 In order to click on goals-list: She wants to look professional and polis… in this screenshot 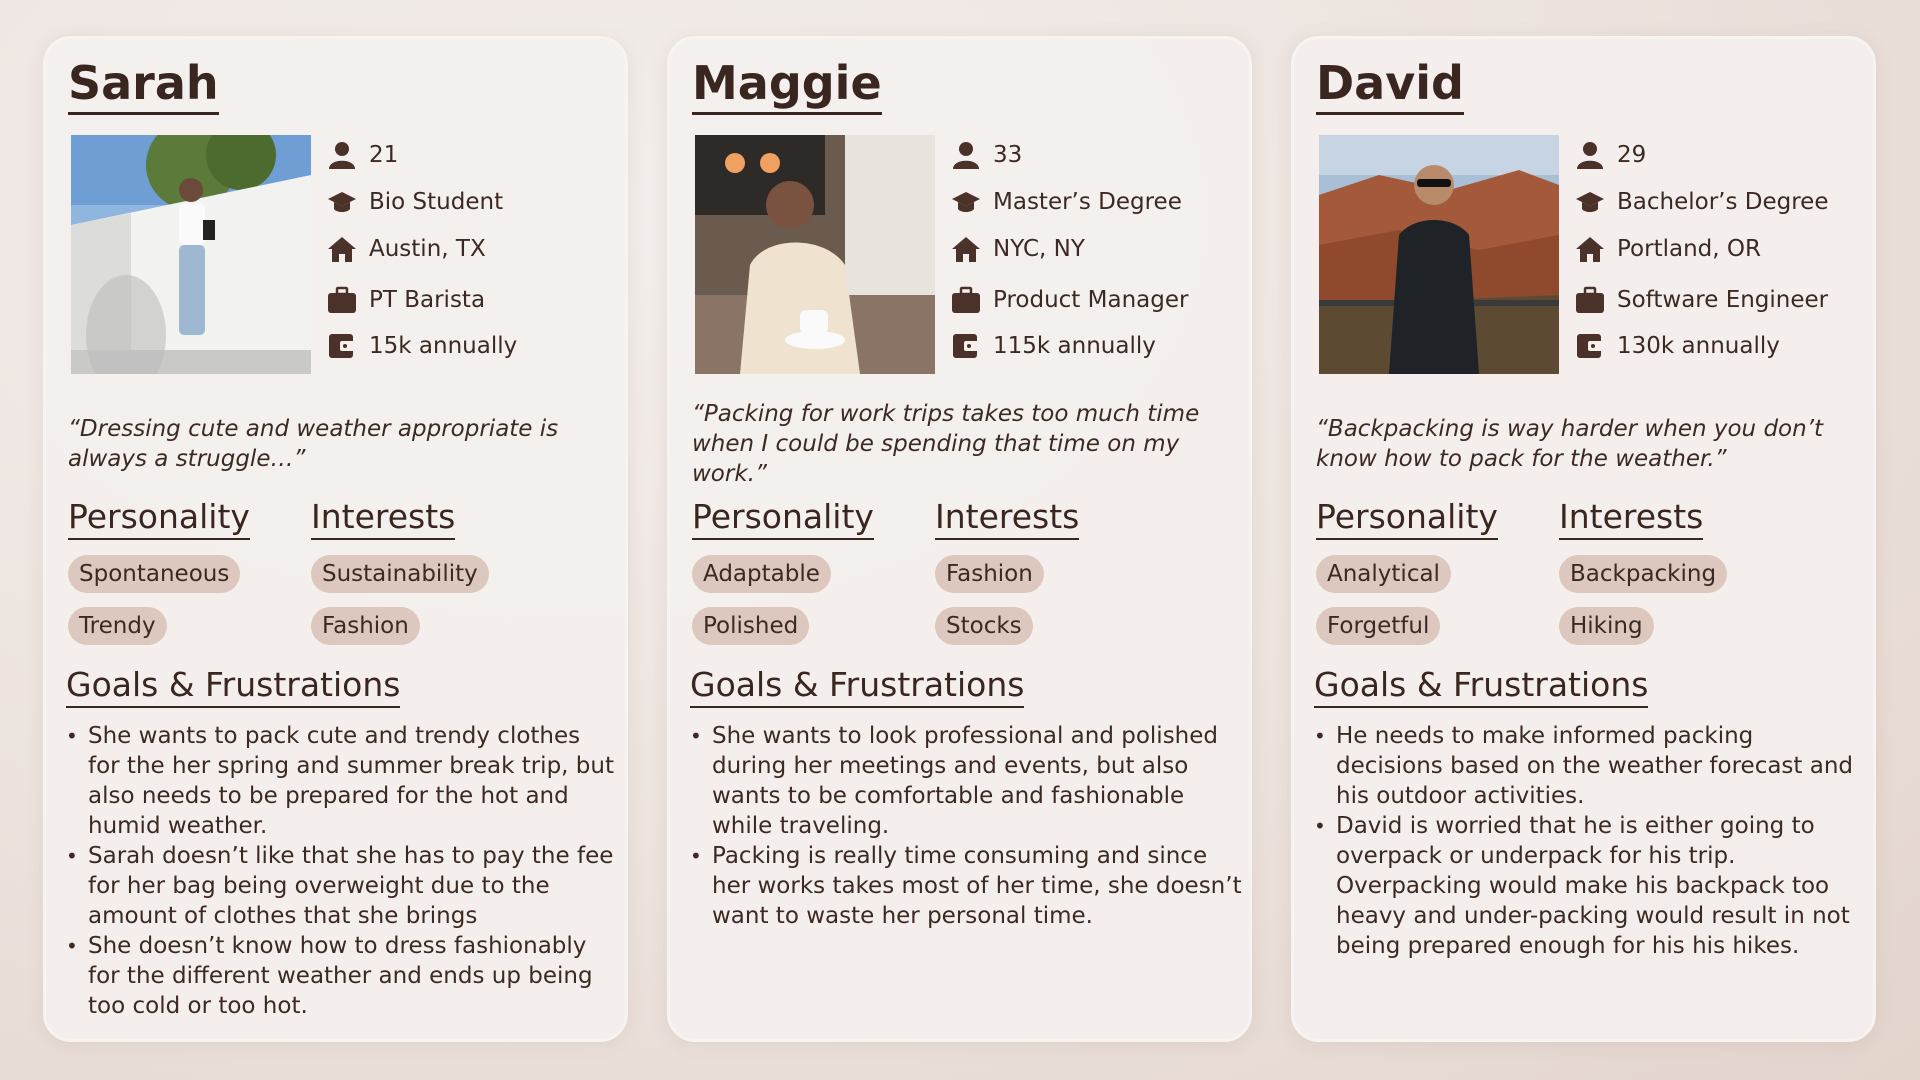, I will do `click(966, 826)`.